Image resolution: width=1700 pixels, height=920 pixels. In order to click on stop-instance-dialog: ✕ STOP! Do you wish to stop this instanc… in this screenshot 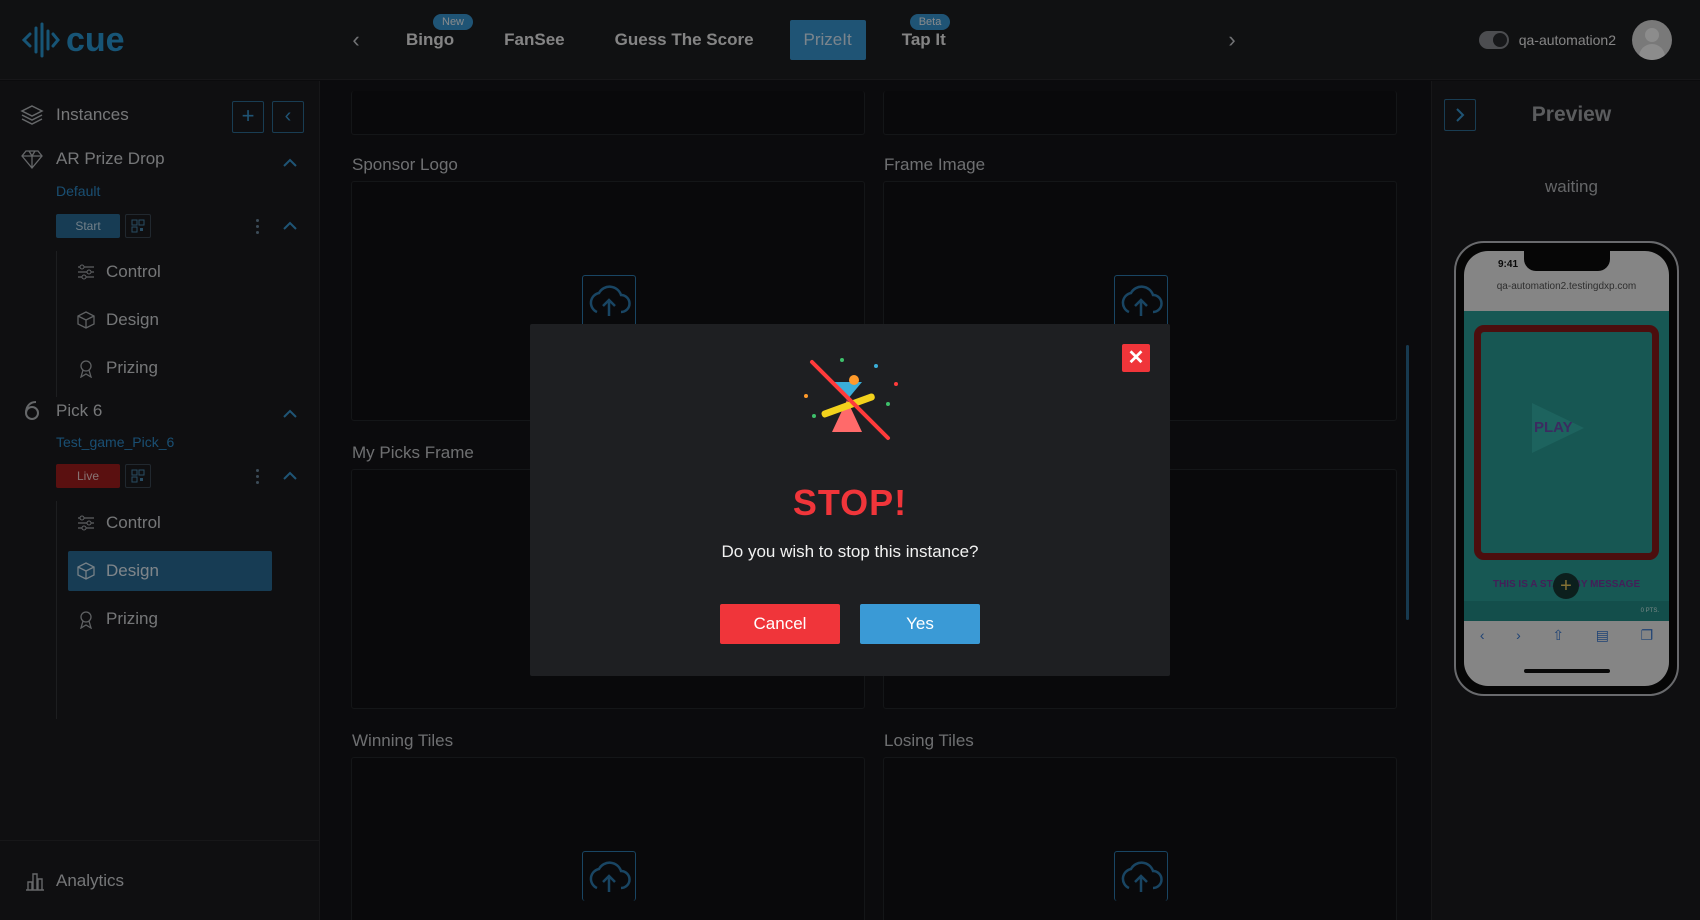, I will do `click(850, 500)`.